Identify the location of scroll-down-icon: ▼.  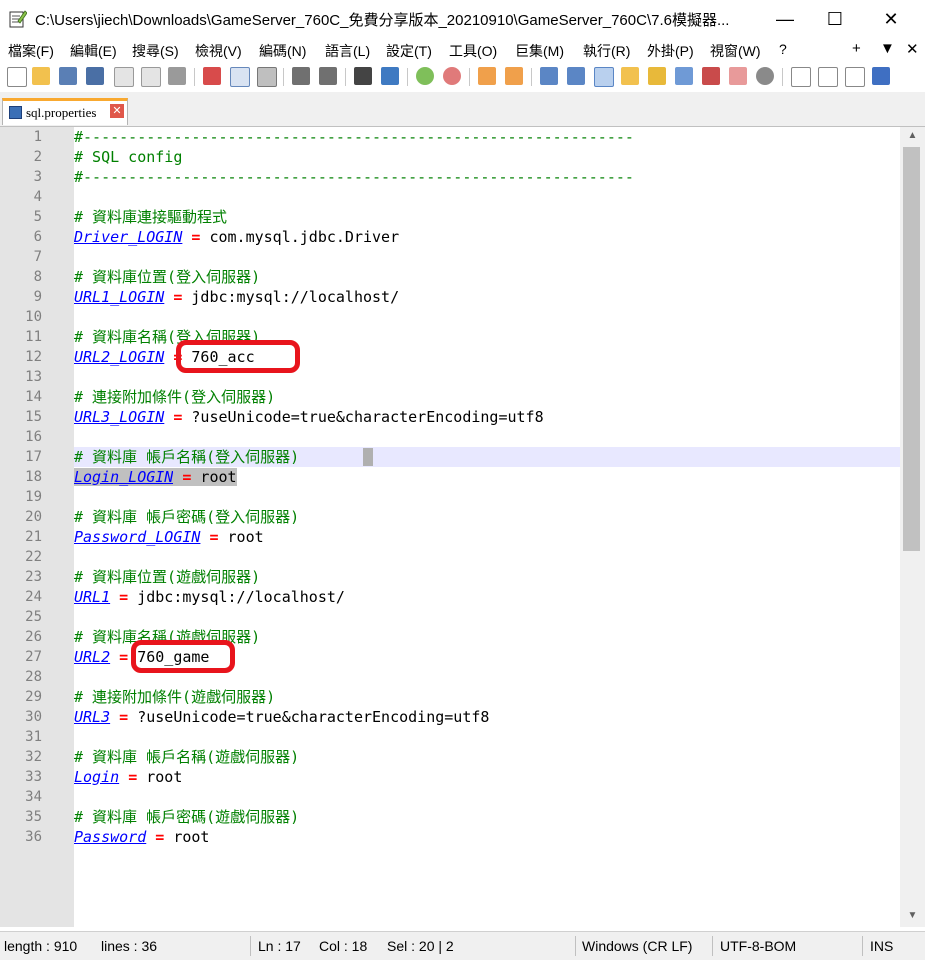
(912, 916).